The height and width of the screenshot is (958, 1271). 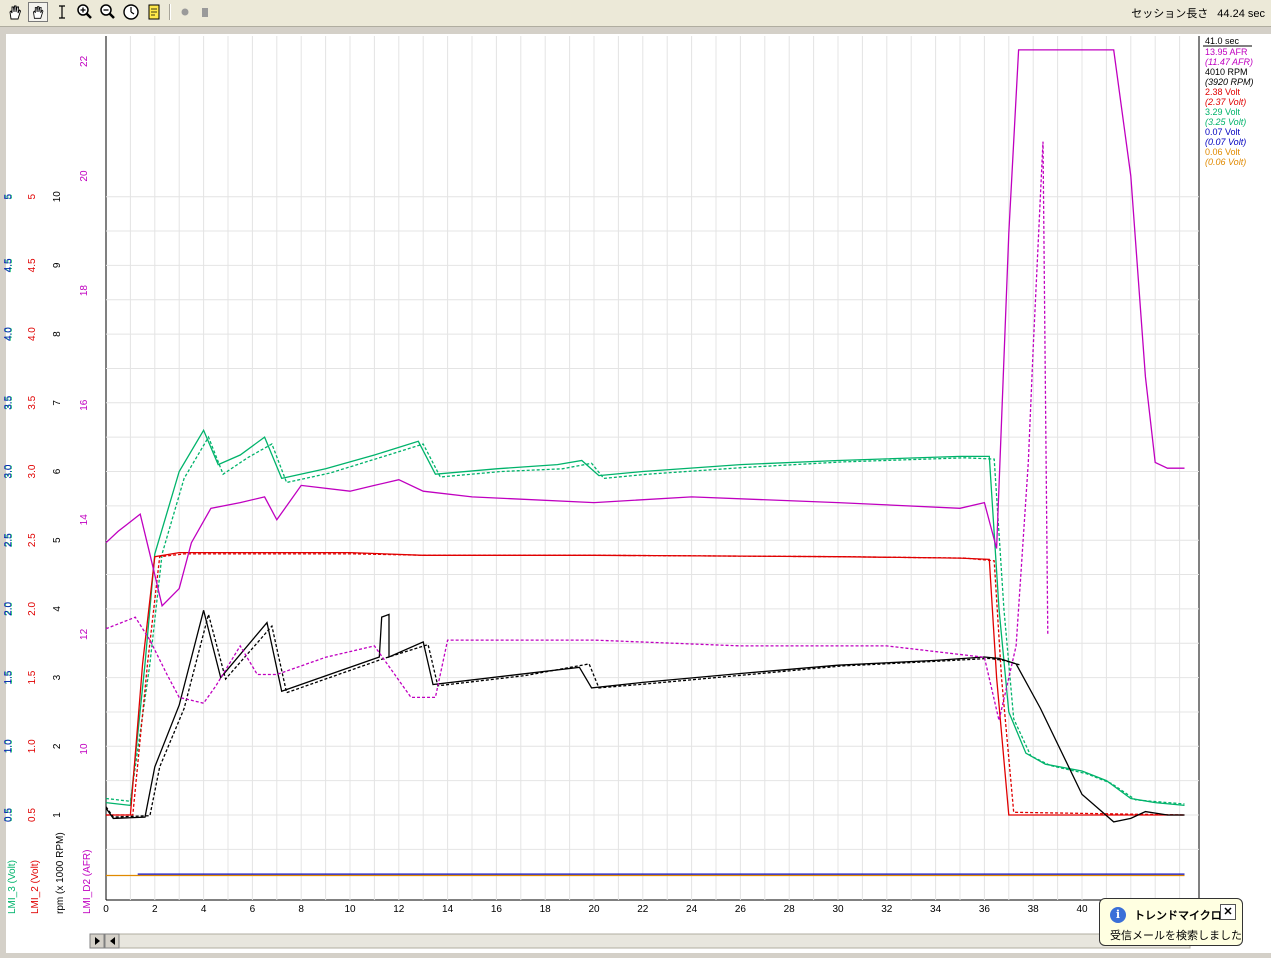 I want to click on pan-icon, so click(x=38, y=12).